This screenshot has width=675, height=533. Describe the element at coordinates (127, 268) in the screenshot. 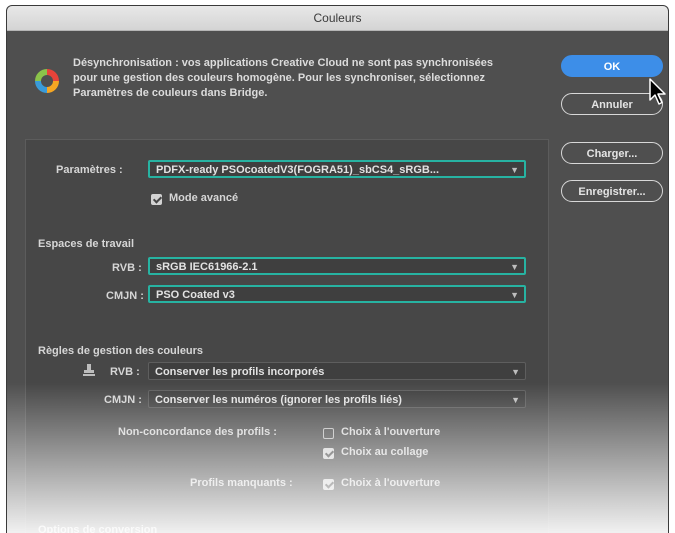

I see `working-rgb-label: RVB :` at that location.